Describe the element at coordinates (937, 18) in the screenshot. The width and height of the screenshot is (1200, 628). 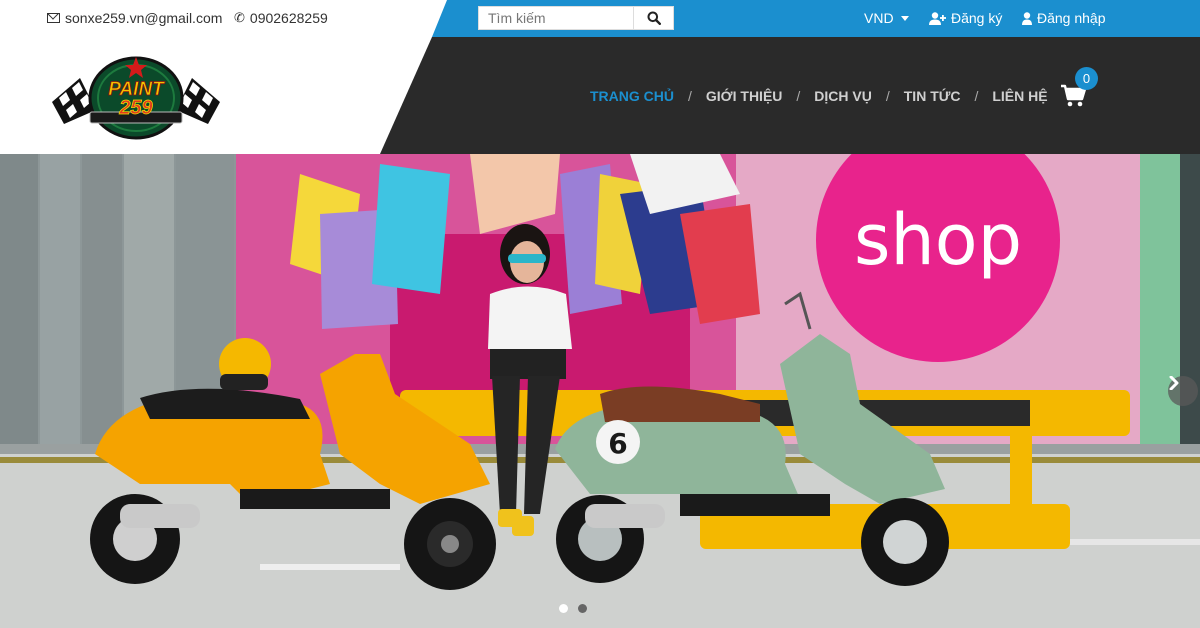
I see `user-plus-icon` at that location.